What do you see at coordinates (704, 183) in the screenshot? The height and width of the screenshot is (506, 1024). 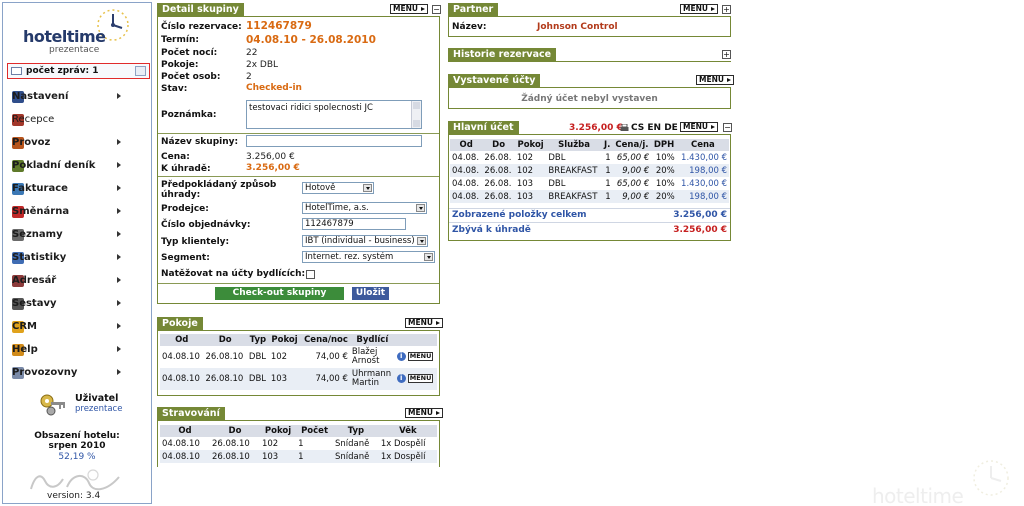 I see `table-cell: 1.430,00 €` at bounding box center [704, 183].